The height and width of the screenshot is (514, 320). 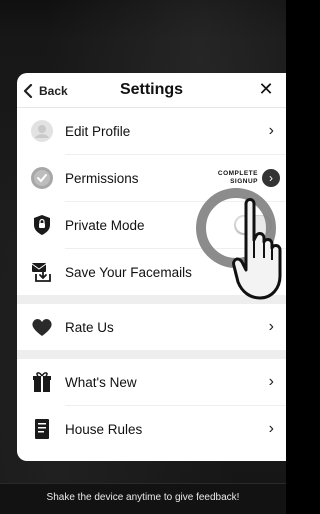 What do you see at coordinates (151, 382) in the screenshot?
I see `whats-new-row: What's New ›` at bounding box center [151, 382].